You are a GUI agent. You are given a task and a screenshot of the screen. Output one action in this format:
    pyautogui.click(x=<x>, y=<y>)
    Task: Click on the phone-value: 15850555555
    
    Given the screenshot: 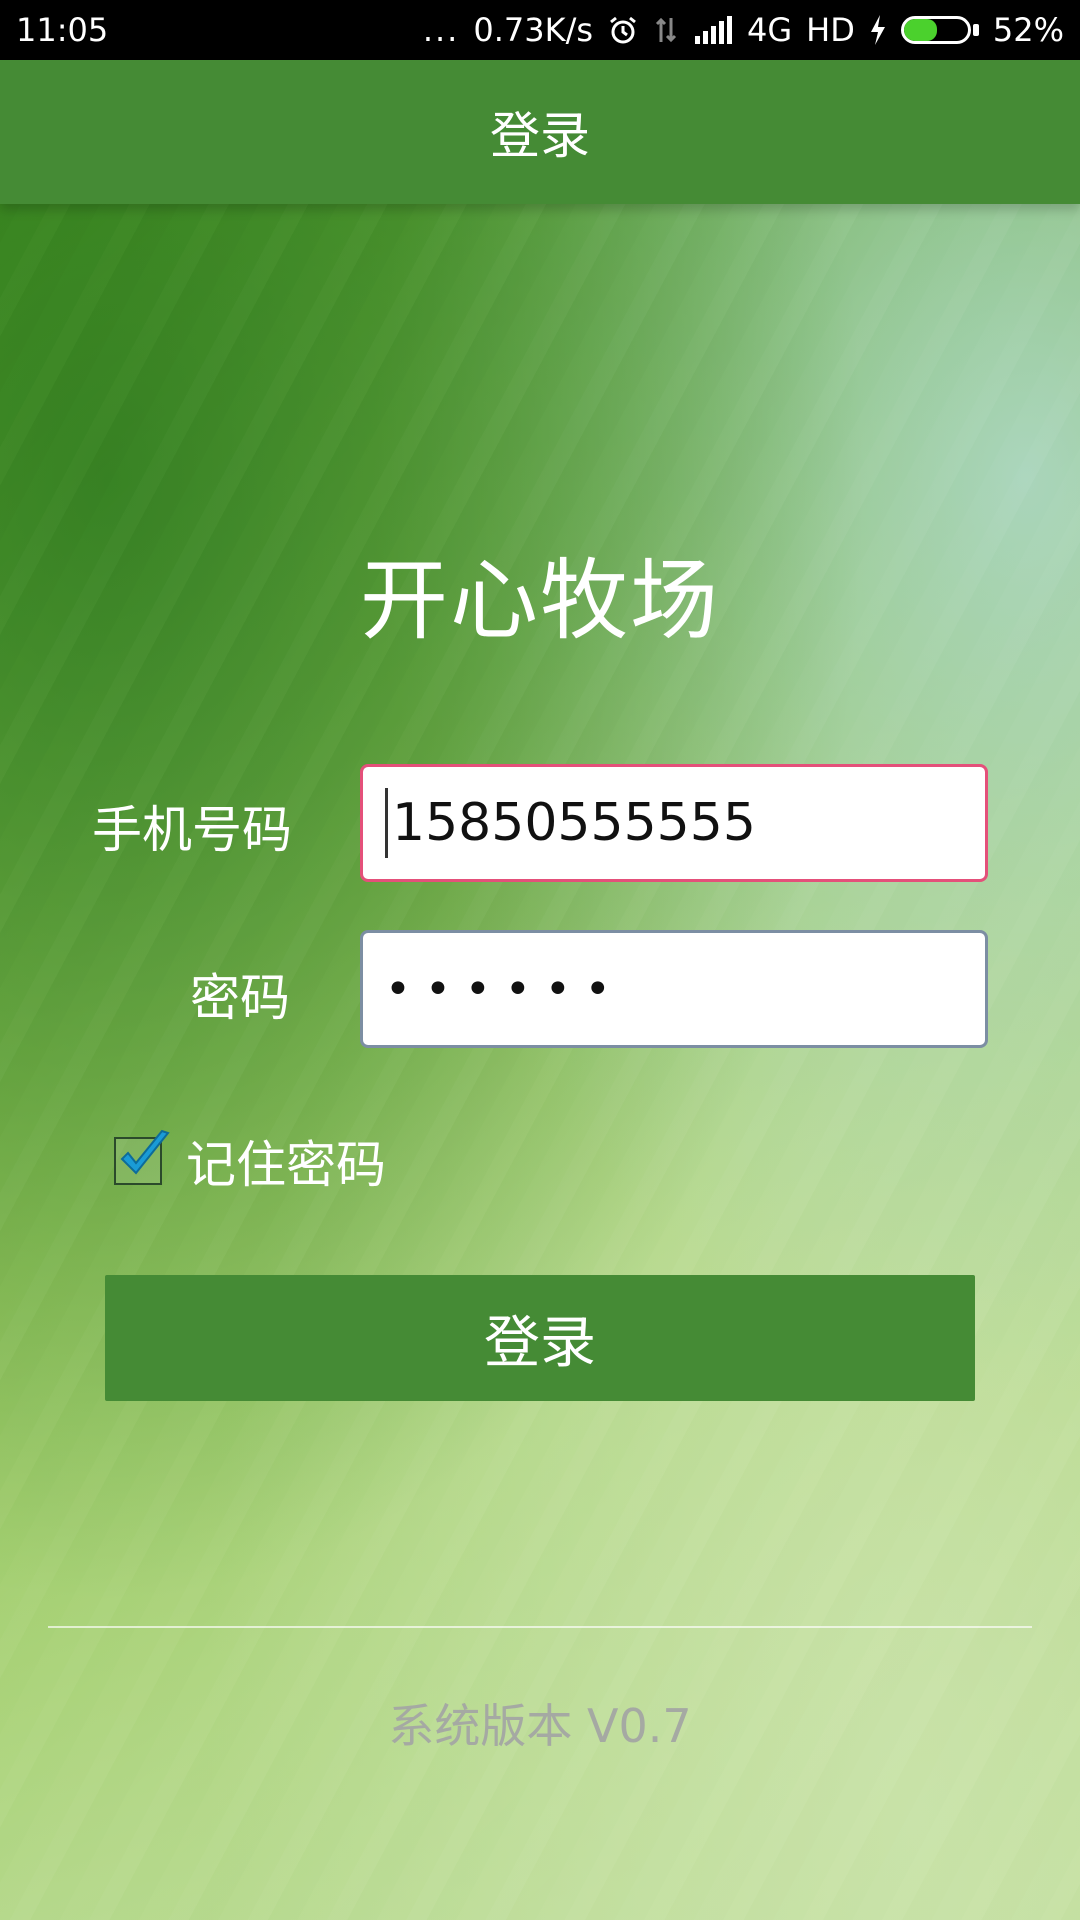 What is the action you would take?
    pyautogui.click(x=574, y=823)
    